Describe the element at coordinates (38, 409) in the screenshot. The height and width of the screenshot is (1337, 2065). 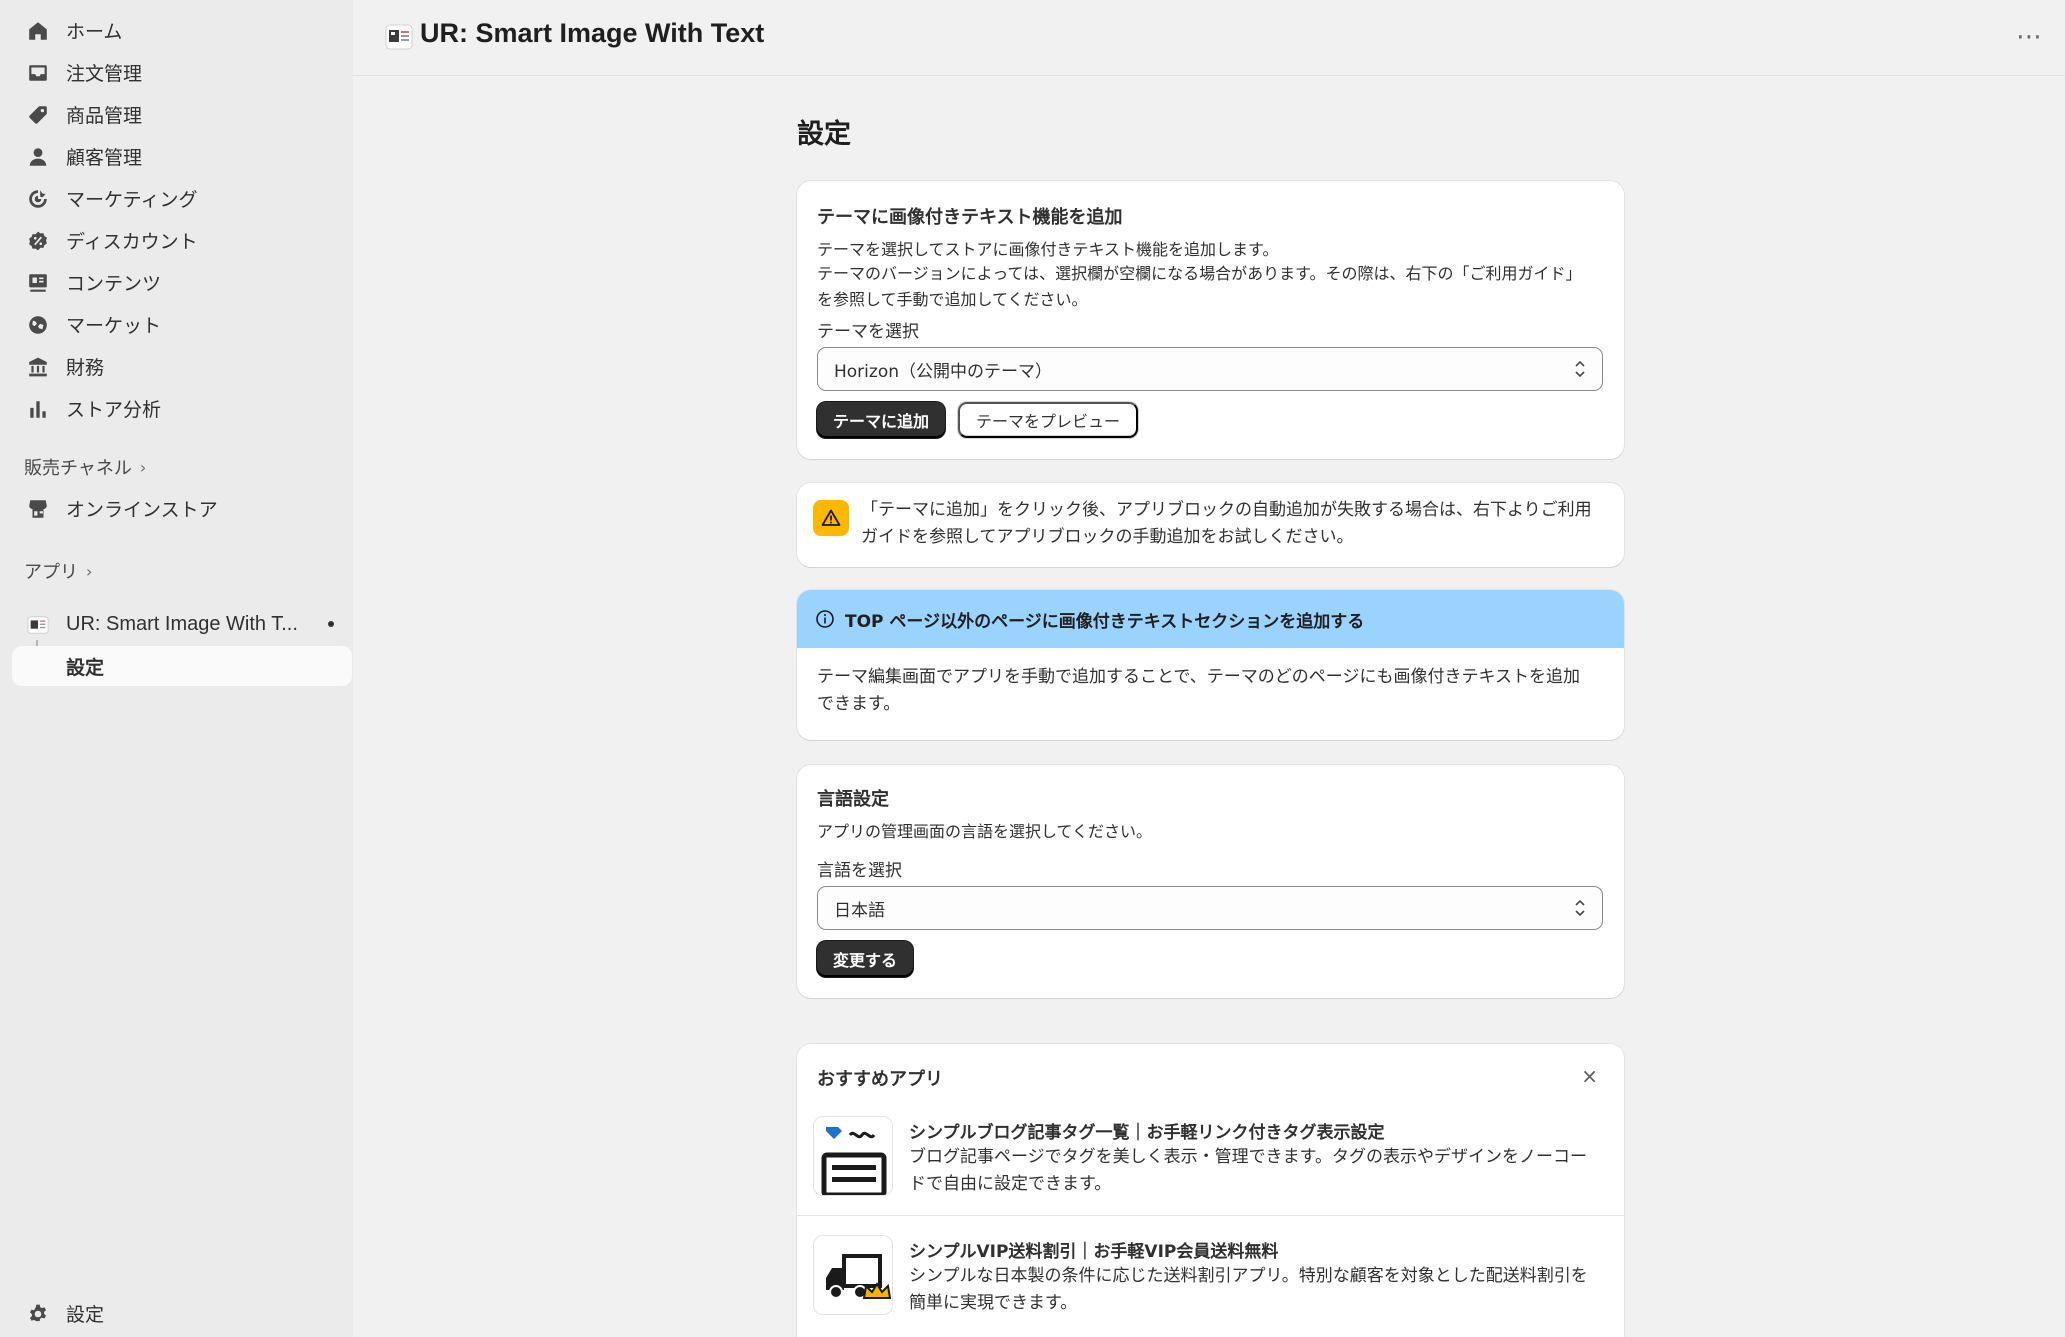
I see `bar-chart-icon` at that location.